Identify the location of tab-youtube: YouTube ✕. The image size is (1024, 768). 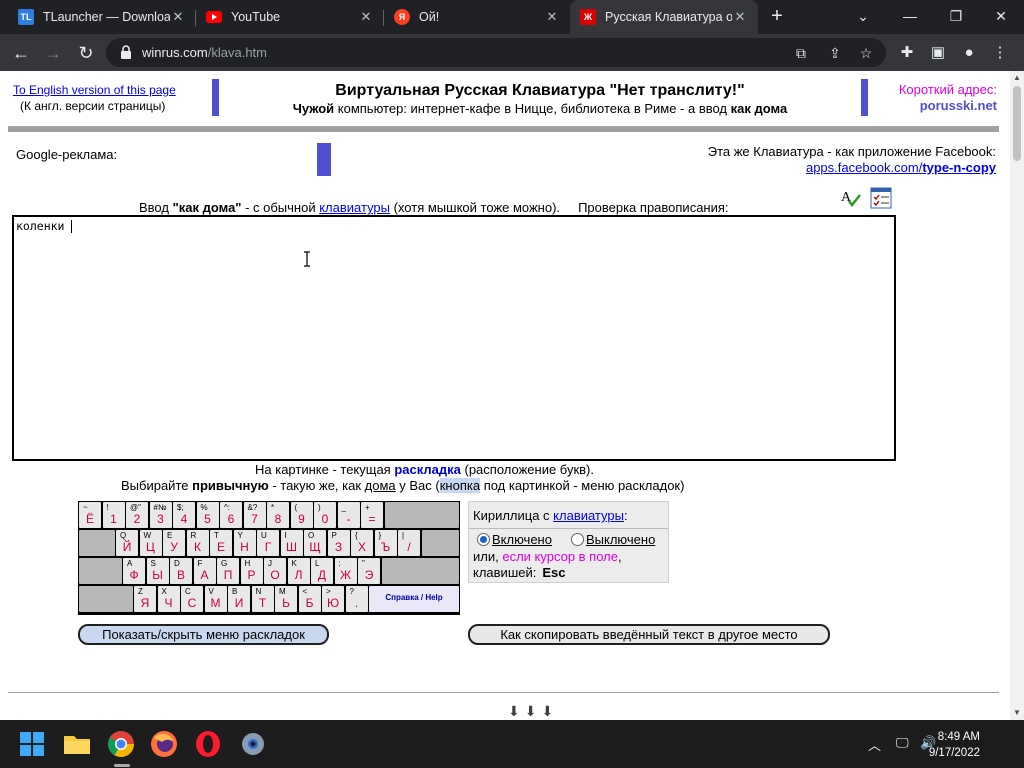
(290, 17).